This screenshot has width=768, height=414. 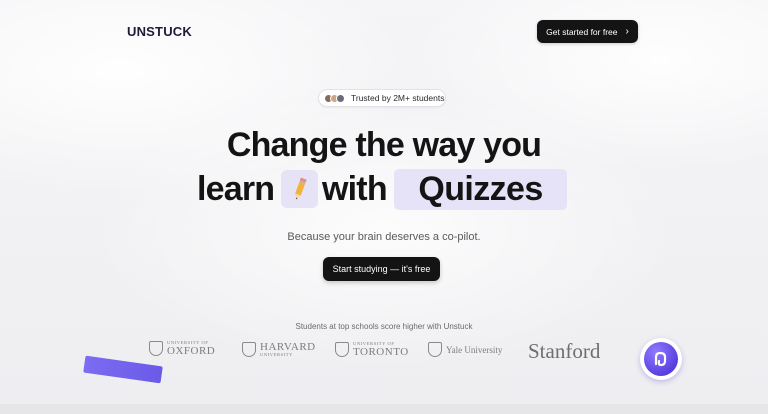 I want to click on start-studying-button: Start studying — it's free, so click(x=381, y=269).